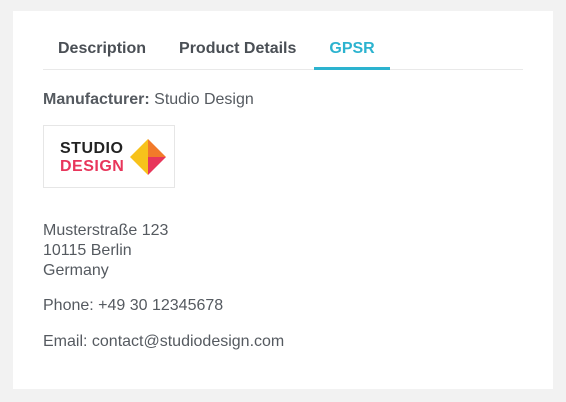 This screenshot has width=566, height=402. Describe the element at coordinates (96, 99) in the screenshot. I see `manufacturer-label: Manufacturer:` at that location.